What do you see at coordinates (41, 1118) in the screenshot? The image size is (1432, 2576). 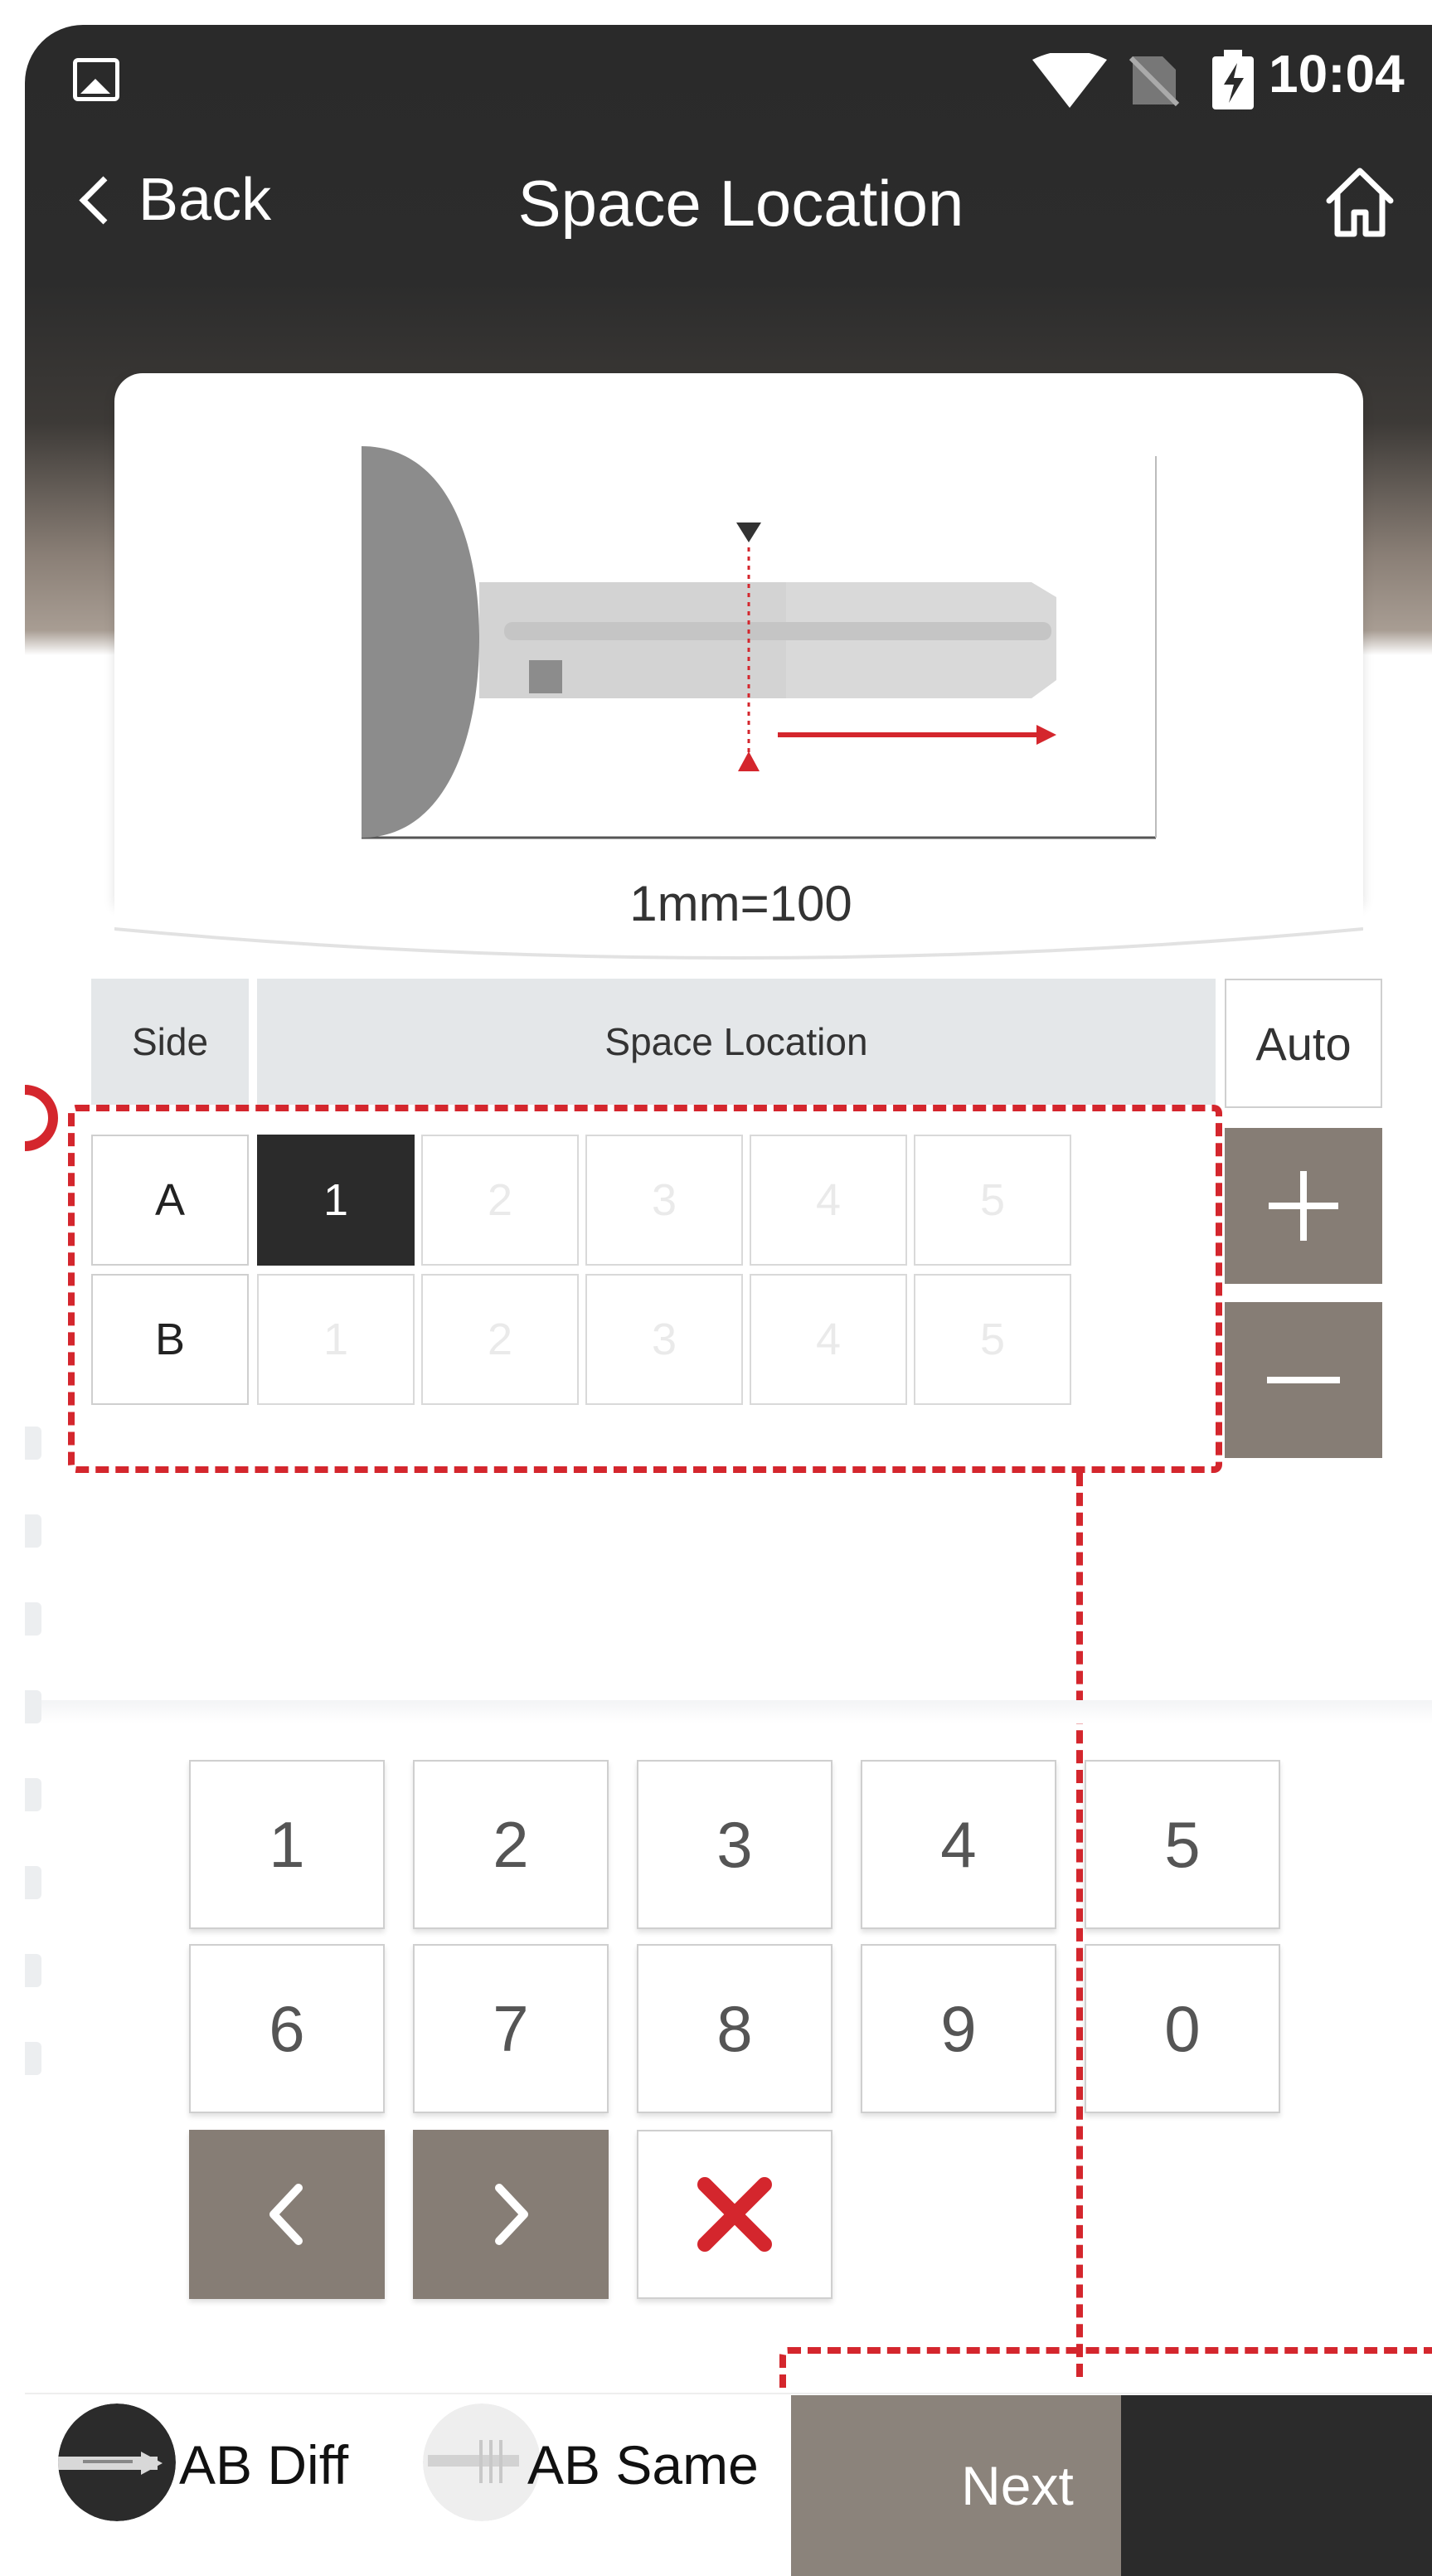 I see `annotation-marker` at bounding box center [41, 1118].